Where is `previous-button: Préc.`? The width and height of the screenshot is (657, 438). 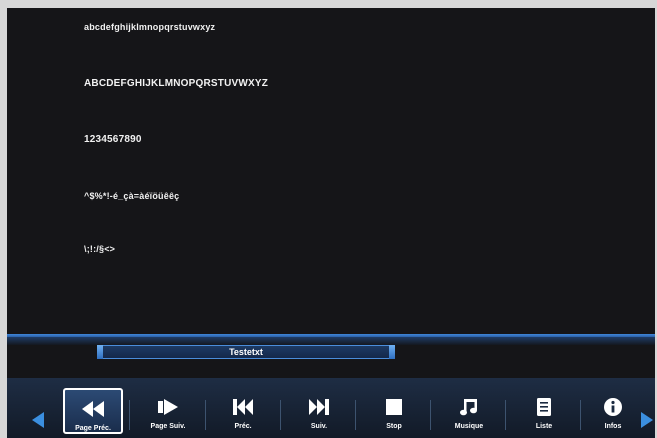 previous-button: Préc. is located at coordinates (243, 411).